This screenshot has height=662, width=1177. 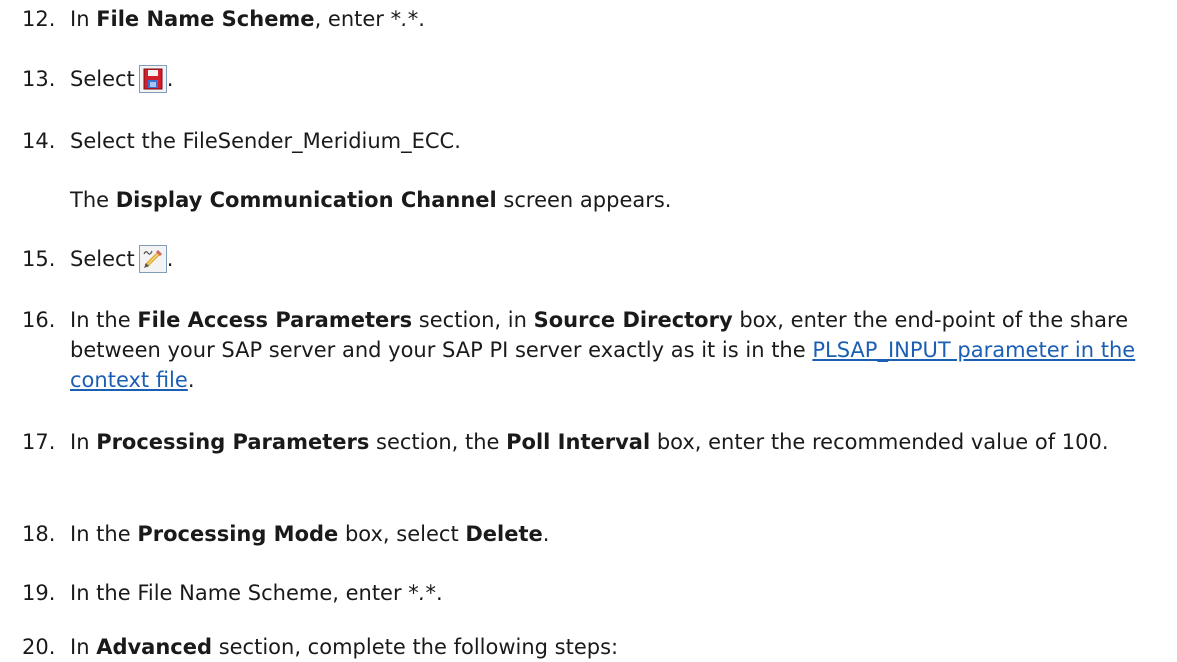 What do you see at coordinates (154, 647) in the screenshot?
I see `ui-term: Advanced` at bounding box center [154, 647].